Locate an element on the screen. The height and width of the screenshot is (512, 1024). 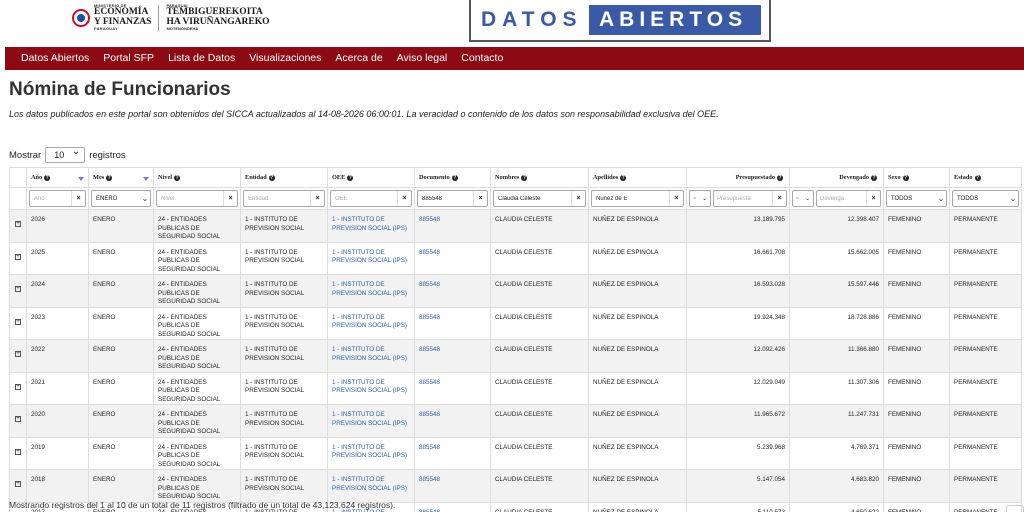
nav-portal-sfp: Portal SFP is located at coordinates (128, 58).